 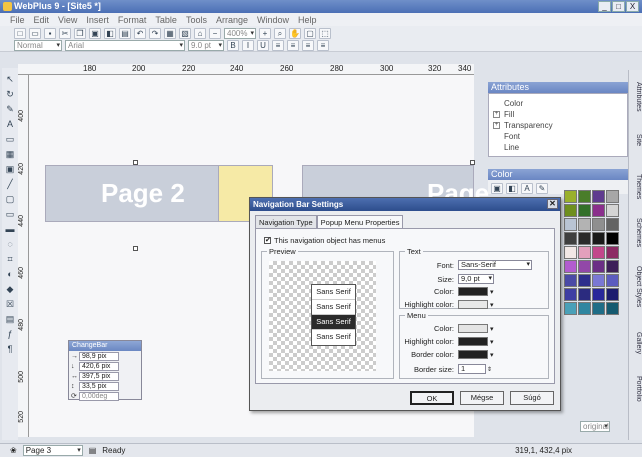 What do you see at coordinates (560, 125) in the screenshot?
I see `attr-item-transparency: + Transparency` at bounding box center [560, 125].